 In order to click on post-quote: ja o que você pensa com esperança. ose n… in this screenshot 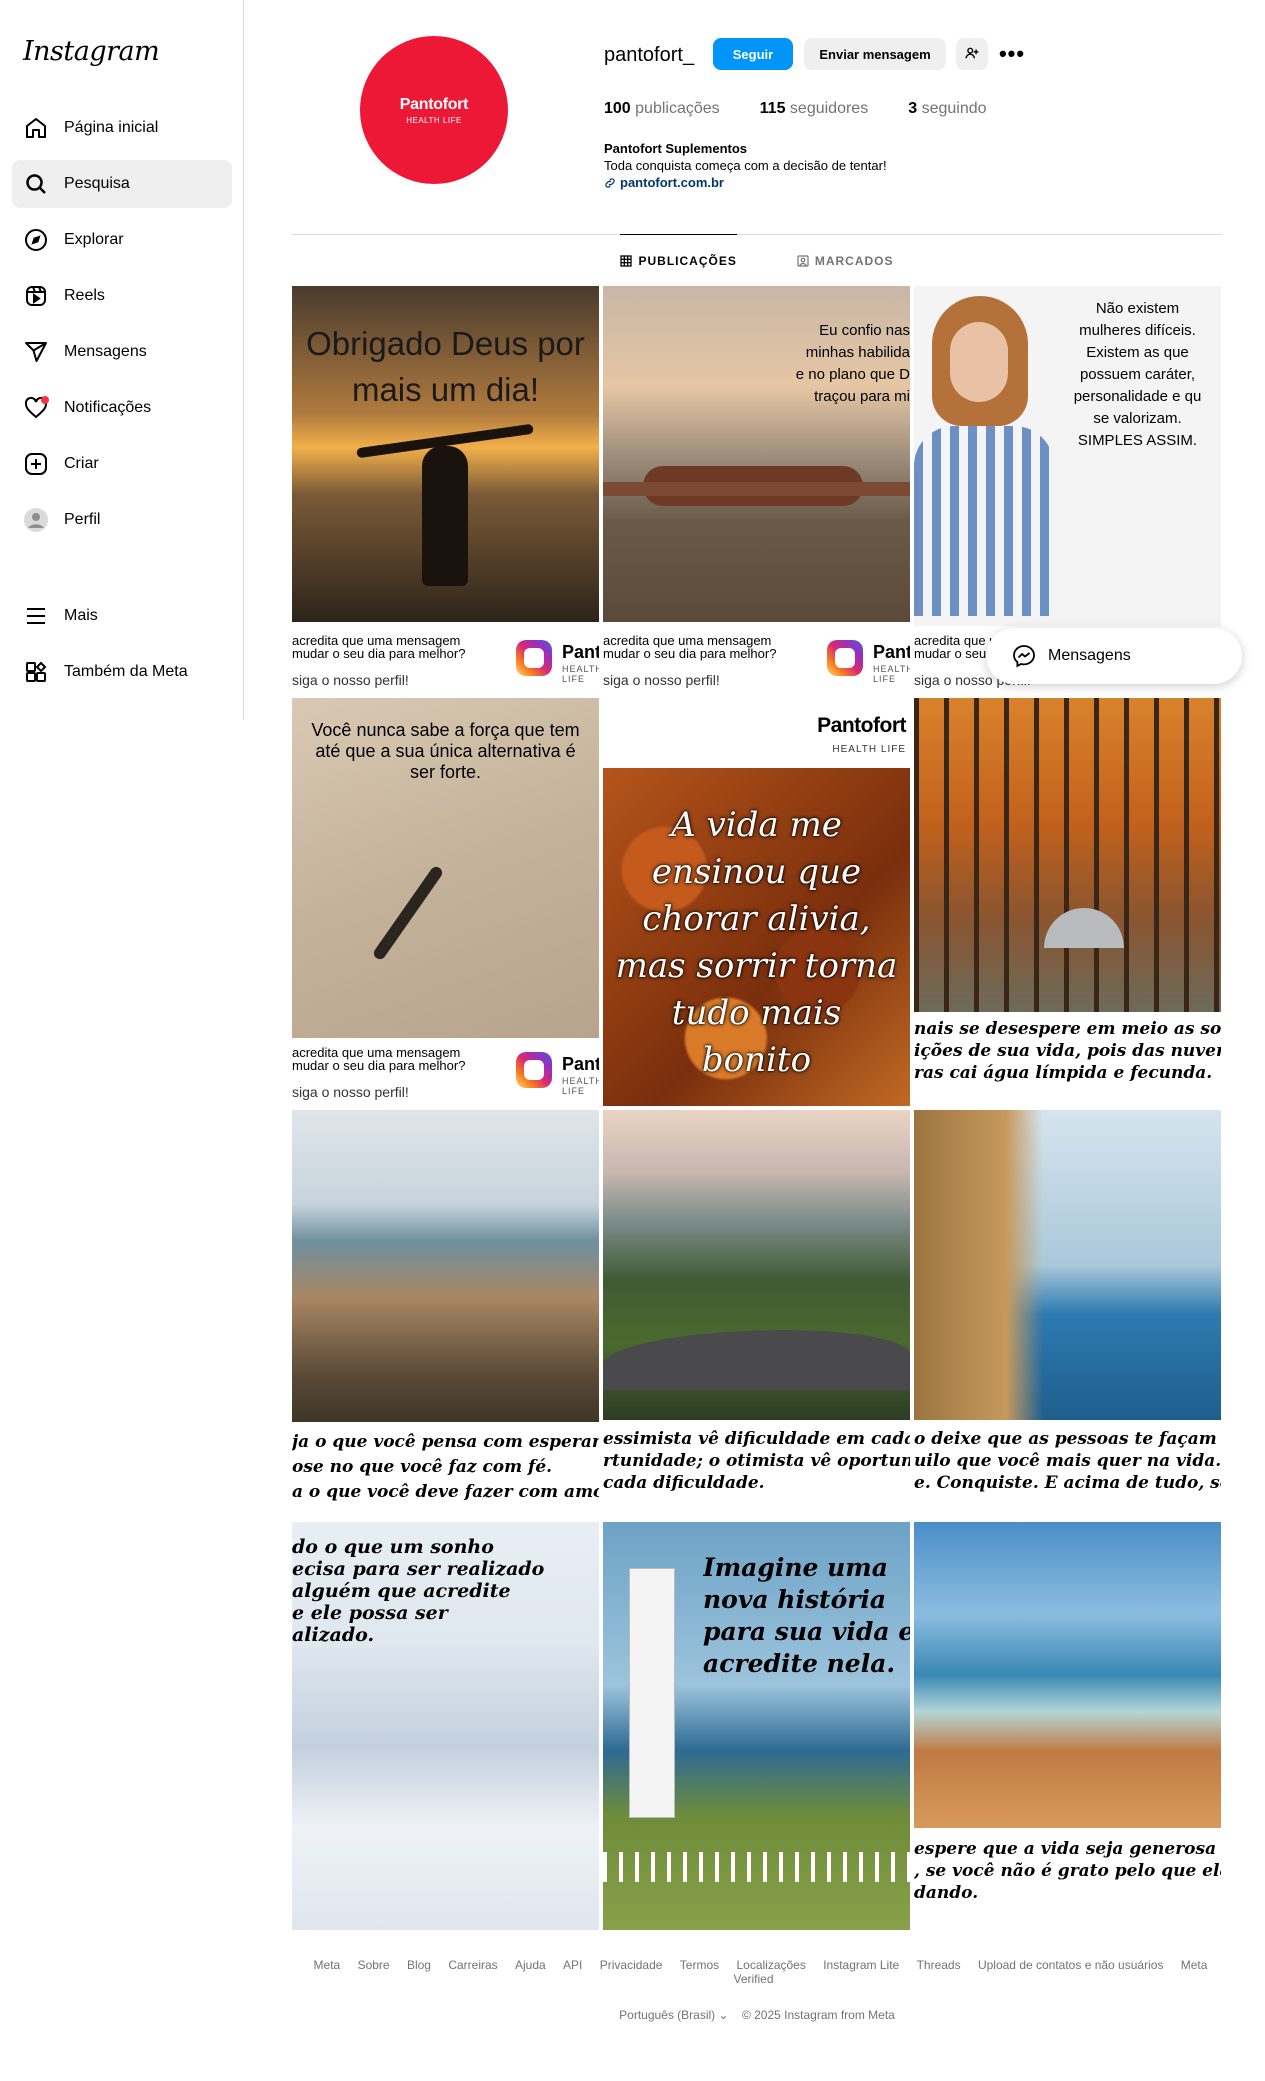, I will do `click(445, 1467)`.